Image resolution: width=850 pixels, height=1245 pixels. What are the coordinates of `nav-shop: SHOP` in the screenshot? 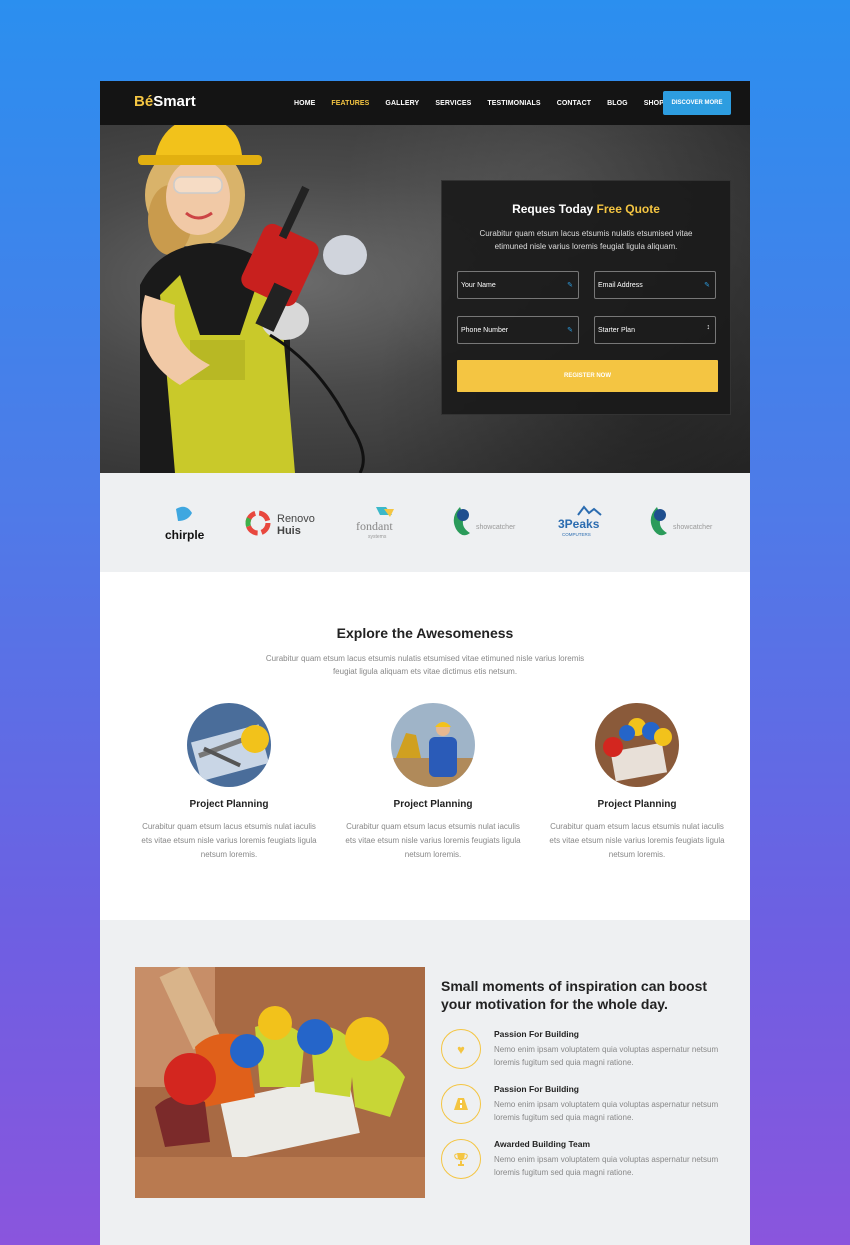 It's located at (654, 103).